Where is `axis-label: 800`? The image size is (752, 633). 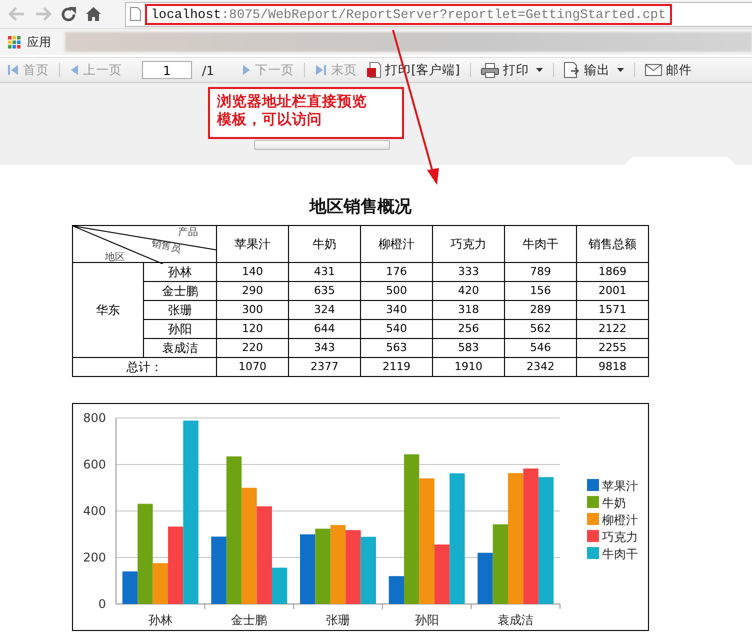
axis-label: 800 is located at coordinates (94, 418).